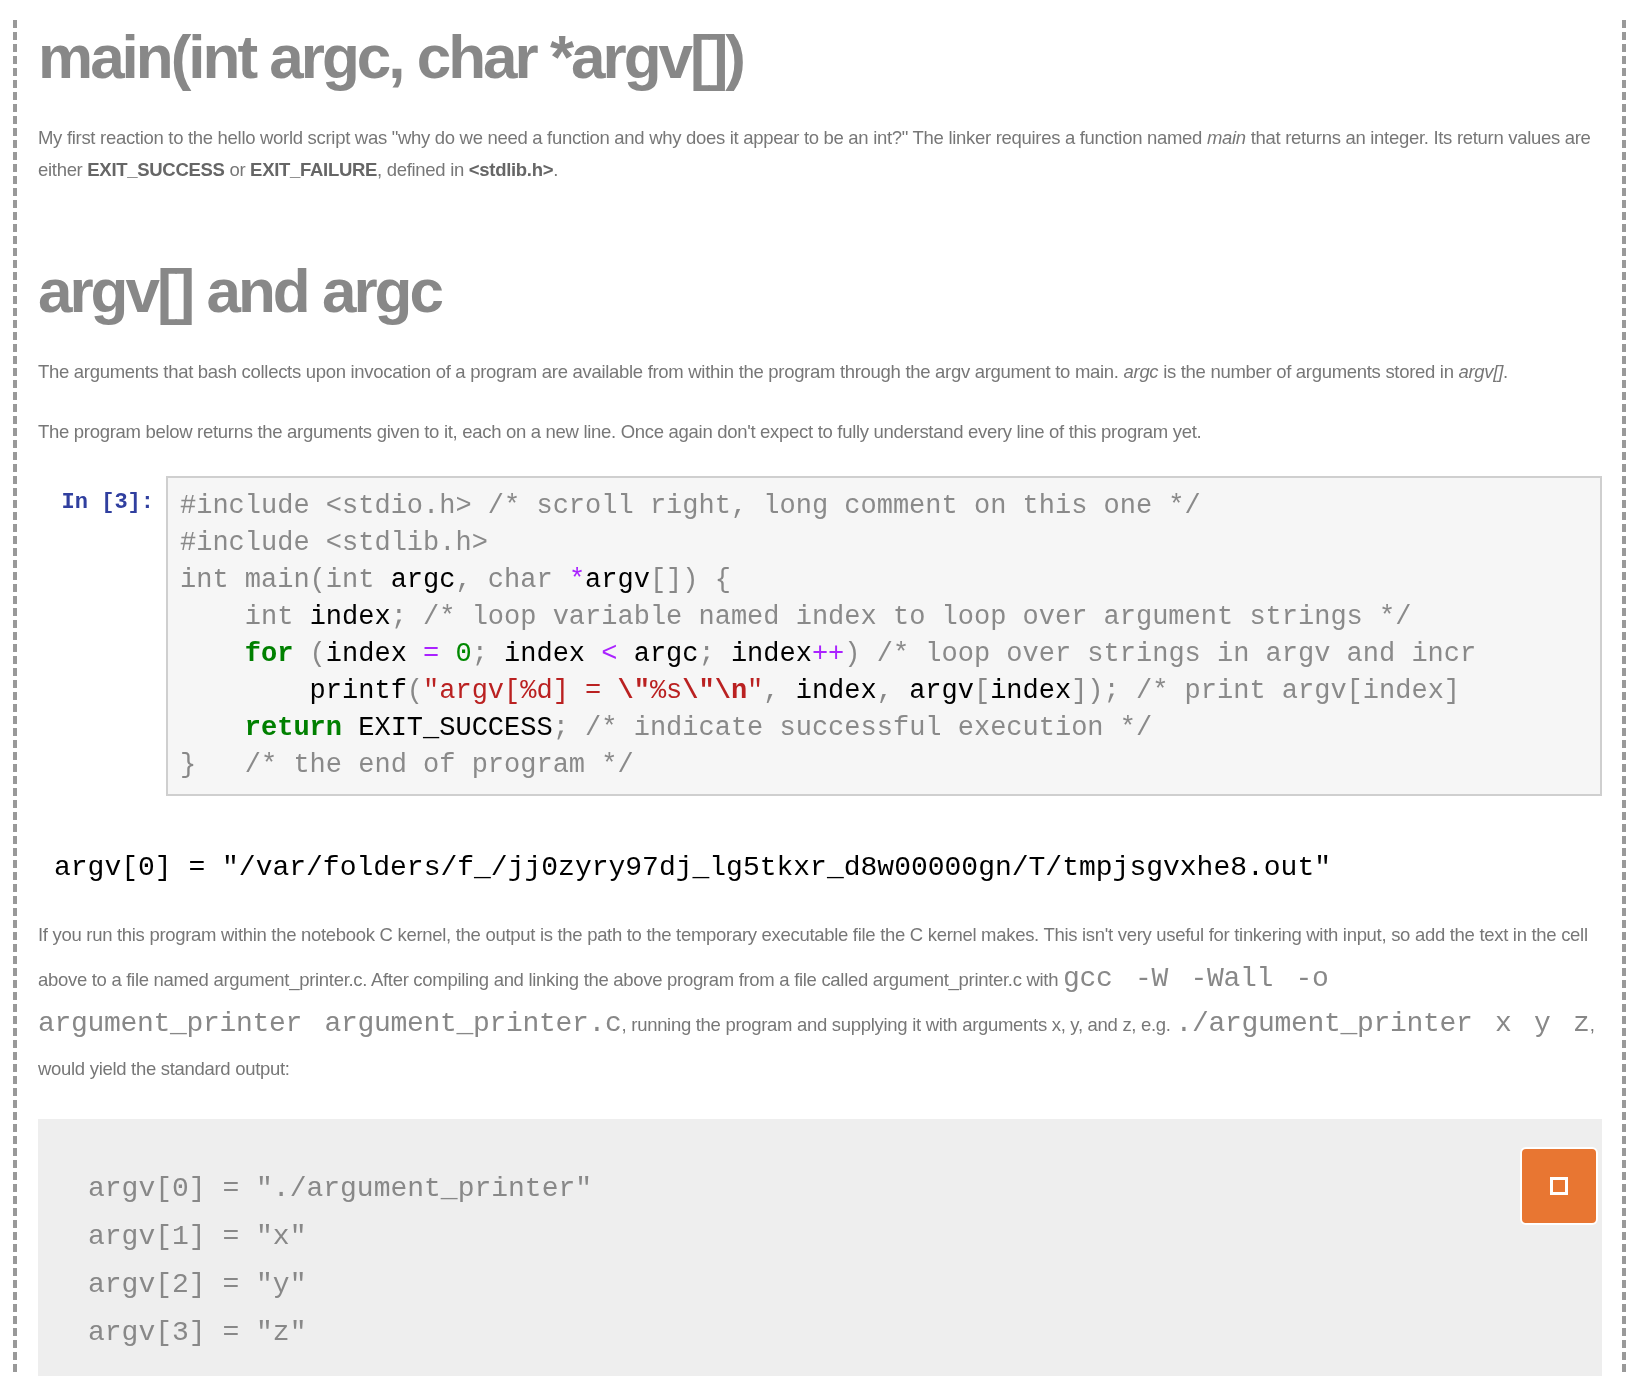 The width and height of the screenshot is (1626, 1376). I want to click on code-line: argv[1] = "x", so click(198, 1237).